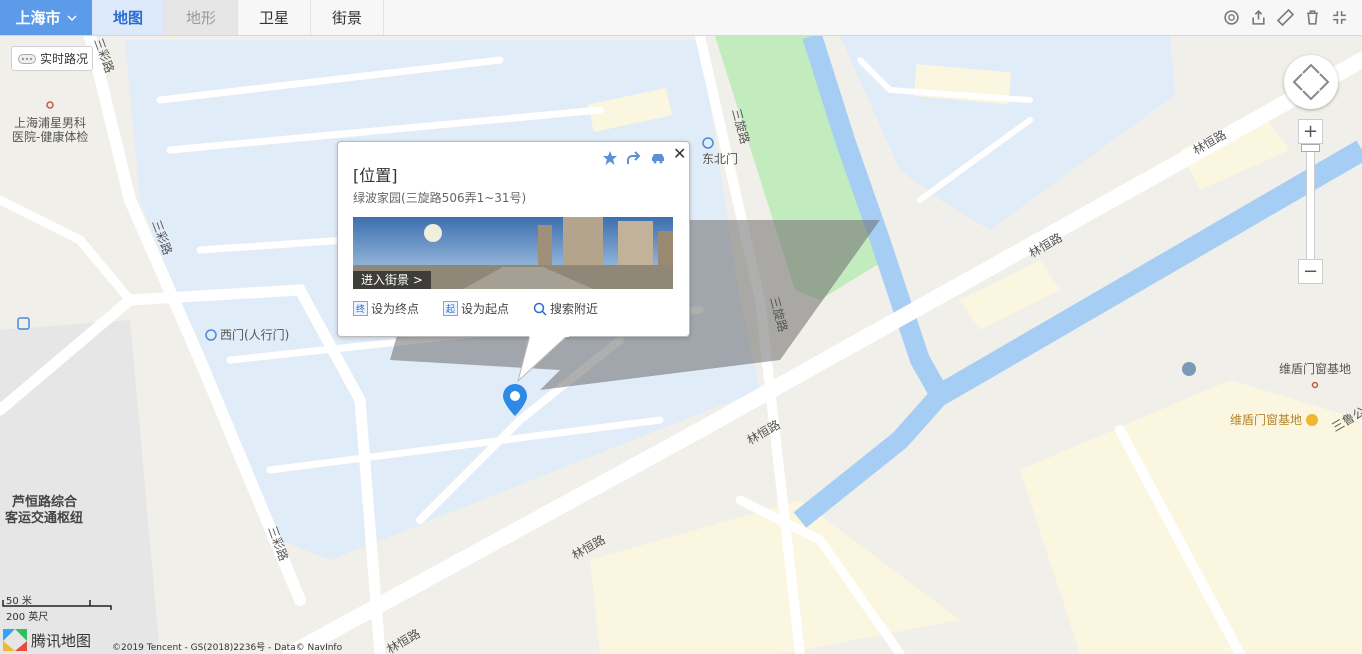 The width and height of the screenshot is (1362, 654). What do you see at coordinates (395, 309) in the screenshot?
I see `set-destination-label: 设为终点` at bounding box center [395, 309].